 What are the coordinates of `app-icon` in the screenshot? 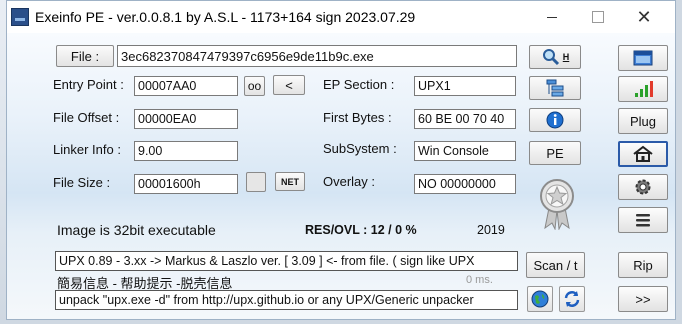 It's located at (20, 17).